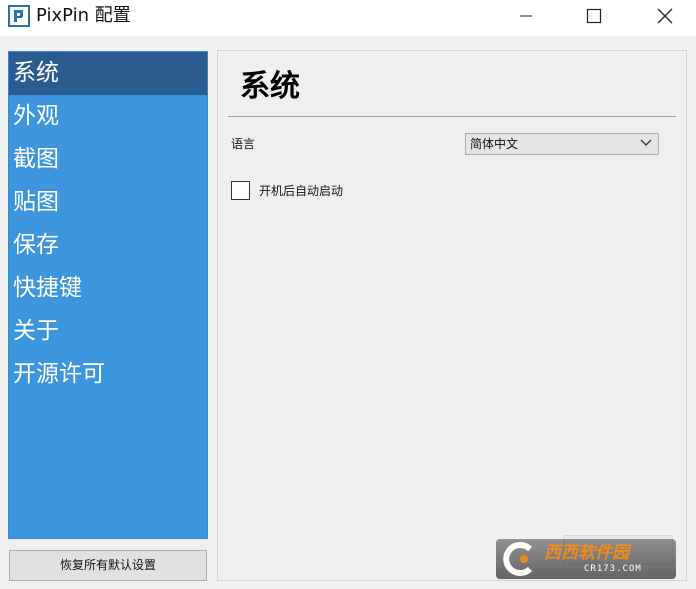 The height and width of the screenshot is (589, 696). I want to click on watermark-logo: 西西软件园 CR173.COM, so click(586, 559).